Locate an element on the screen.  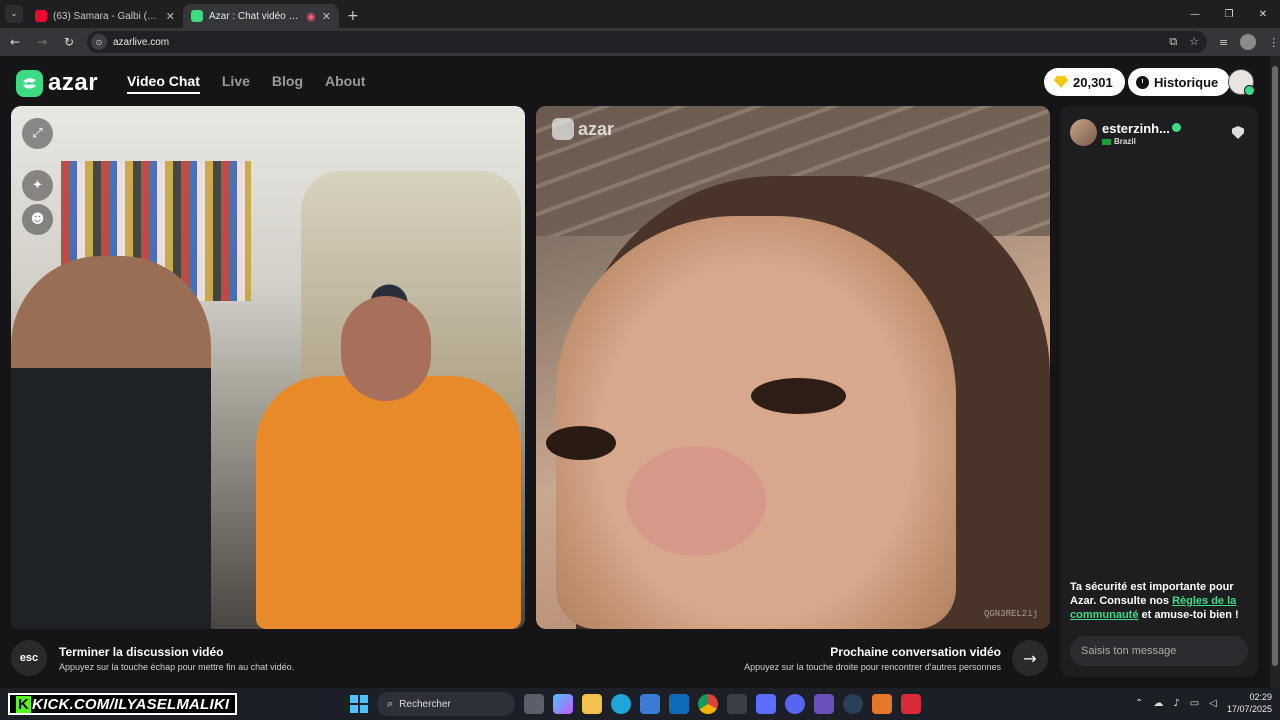
tab-title: (63) Samara - Galbi (Official Mu is located at coordinates (106, 16).